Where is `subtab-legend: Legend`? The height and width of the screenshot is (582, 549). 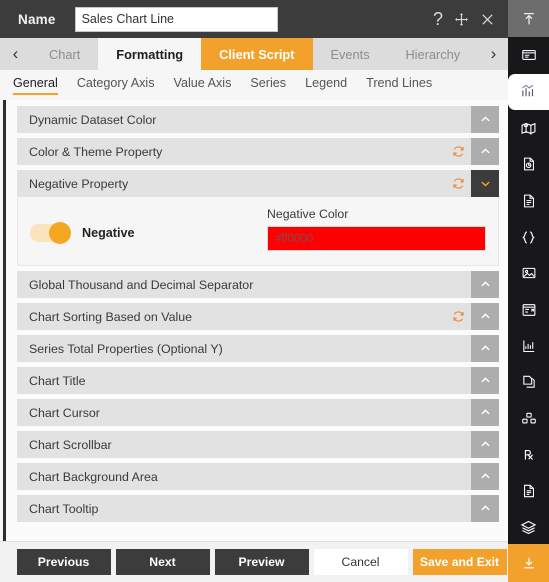
subtab-legend: Legend is located at coordinates (326, 85).